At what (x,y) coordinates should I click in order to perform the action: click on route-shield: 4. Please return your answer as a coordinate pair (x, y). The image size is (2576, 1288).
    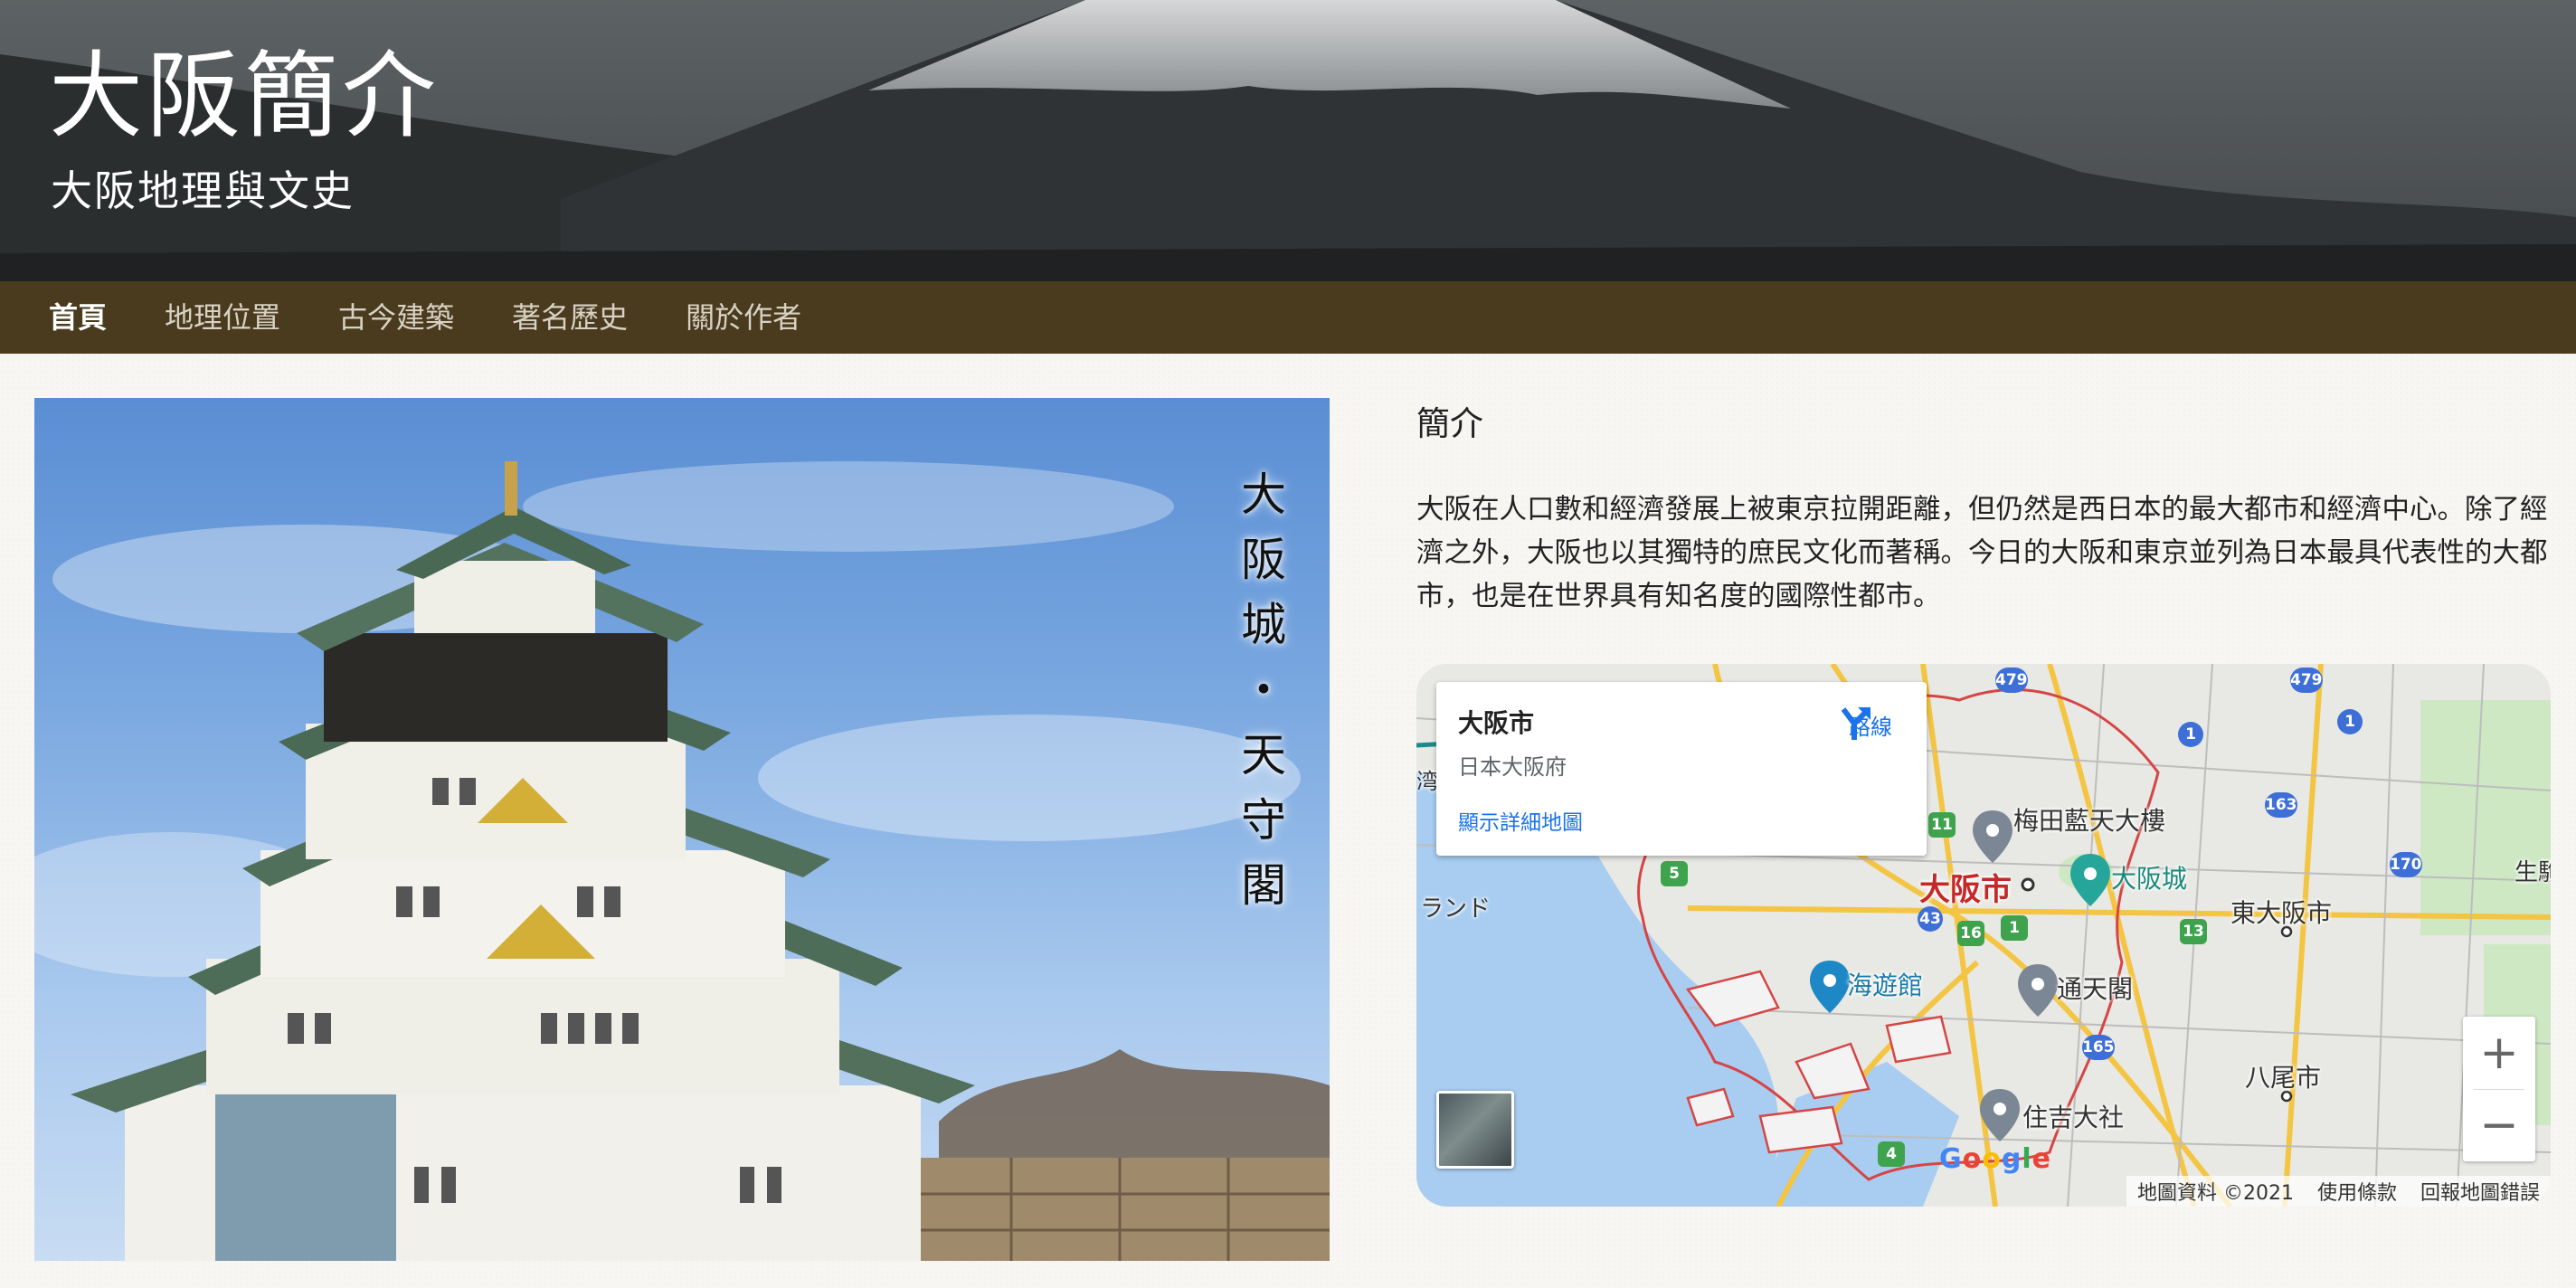
    Looking at the image, I should click on (1892, 1154).